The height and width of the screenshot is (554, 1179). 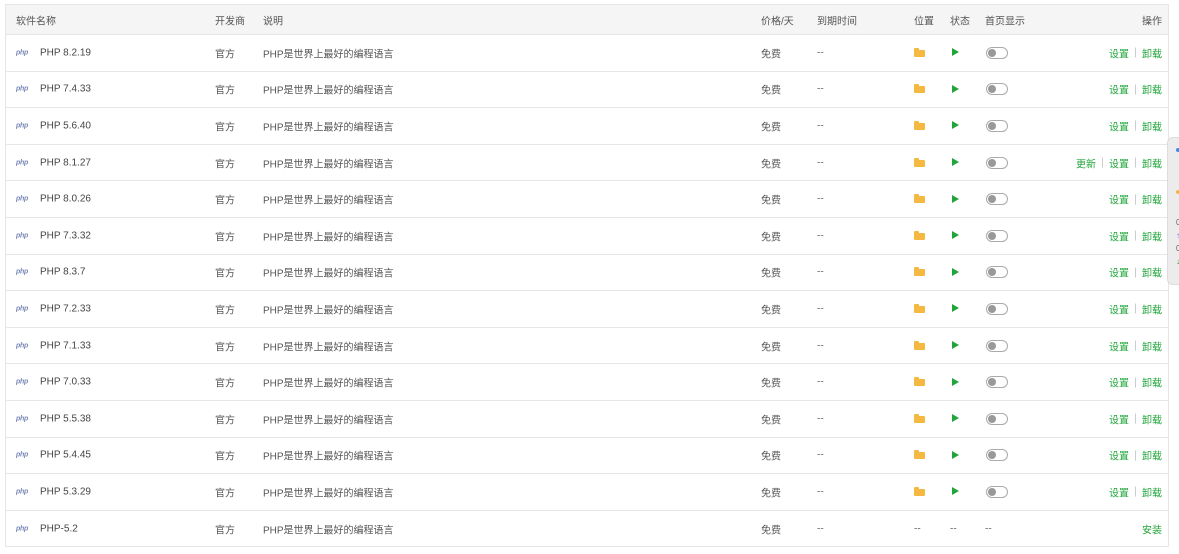 What do you see at coordinates (587, 492) in the screenshot?
I see `table-row: php PHP 5.3.29 官方 PHP是世界上最好的编程语言 免费 -- 设置 卸载` at bounding box center [587, 492].